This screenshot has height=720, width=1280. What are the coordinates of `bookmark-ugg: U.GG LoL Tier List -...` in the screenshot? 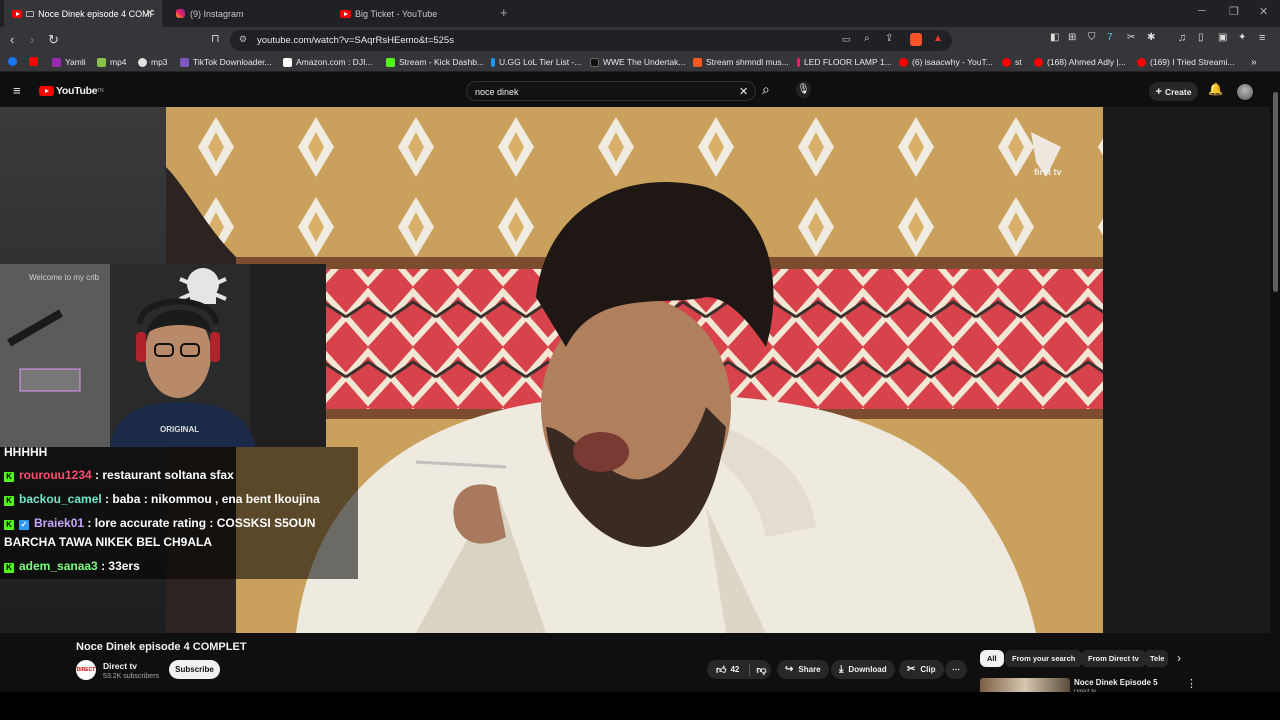 It's located at (536, 62).